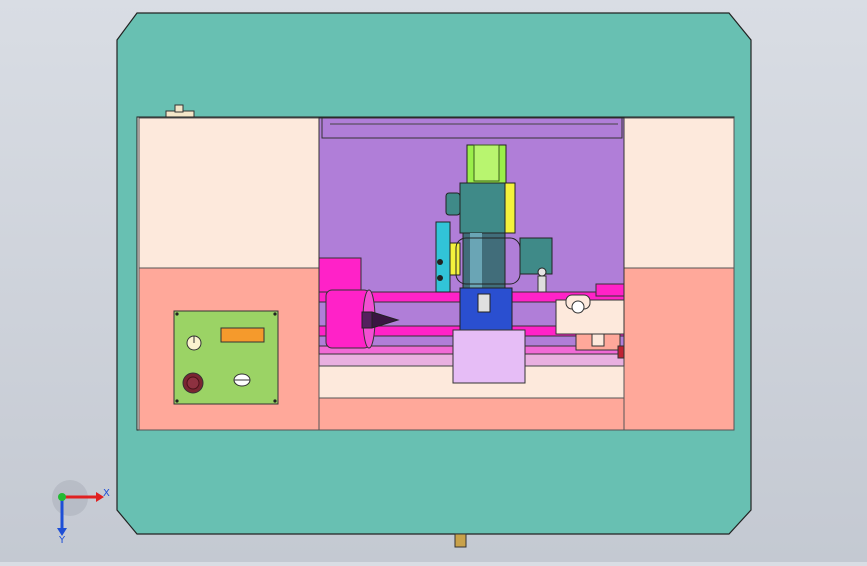 The width and height of the screenshot is (867, 566). Describe the element at coordinates (471, 414) in the screenshot. I see `bed-pink` at that location.